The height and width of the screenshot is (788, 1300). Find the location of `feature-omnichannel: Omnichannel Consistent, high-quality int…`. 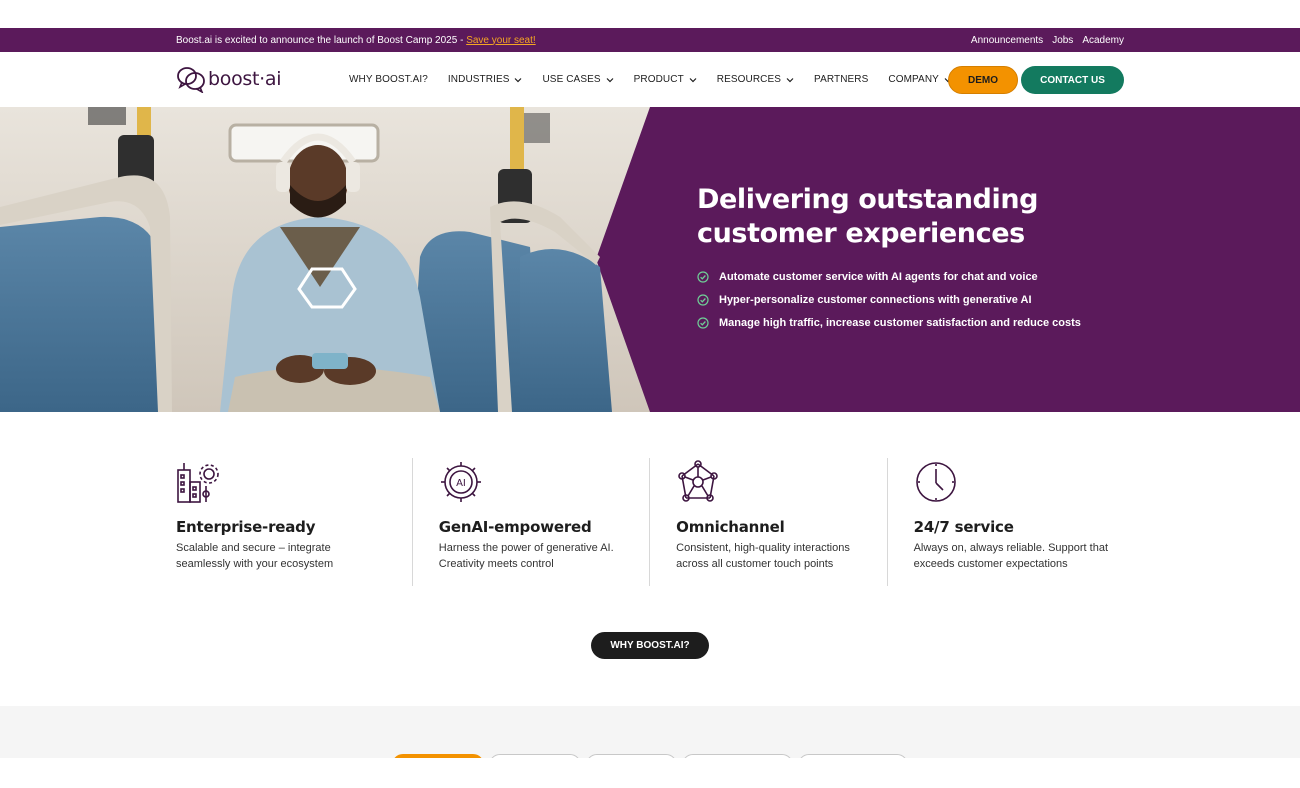

feature-omnichannel: Omnichannel Consistent, high-quality int… is located at coordinates (767, 522).